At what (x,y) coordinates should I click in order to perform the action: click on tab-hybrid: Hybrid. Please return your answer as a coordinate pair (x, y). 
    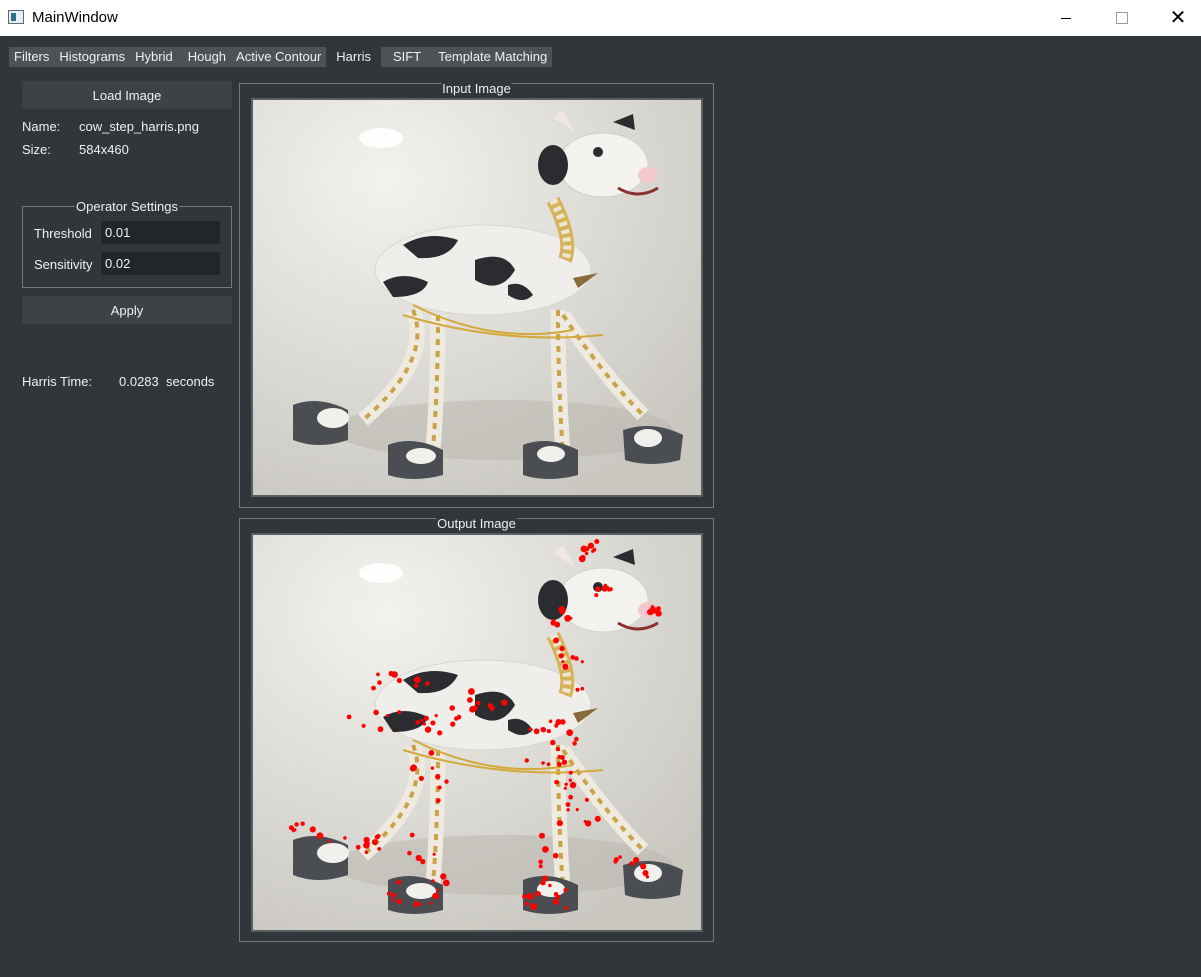
    Looking at the image, I should click on (156, 57).